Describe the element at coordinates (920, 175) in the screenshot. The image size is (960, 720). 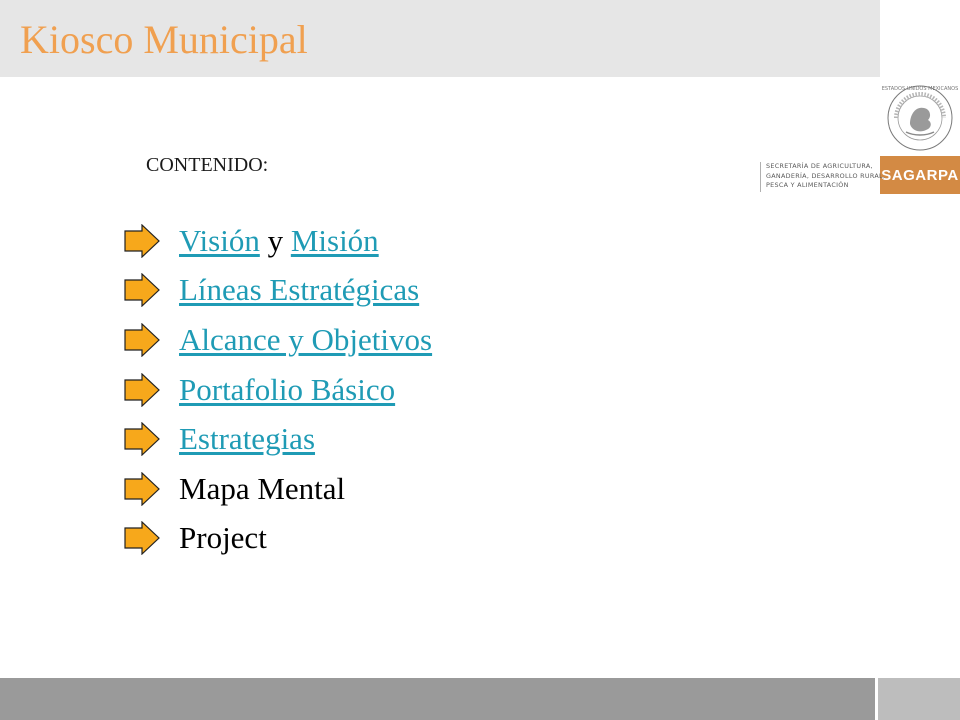
I see `sagarpa-badge: SAGARPA` at that location.